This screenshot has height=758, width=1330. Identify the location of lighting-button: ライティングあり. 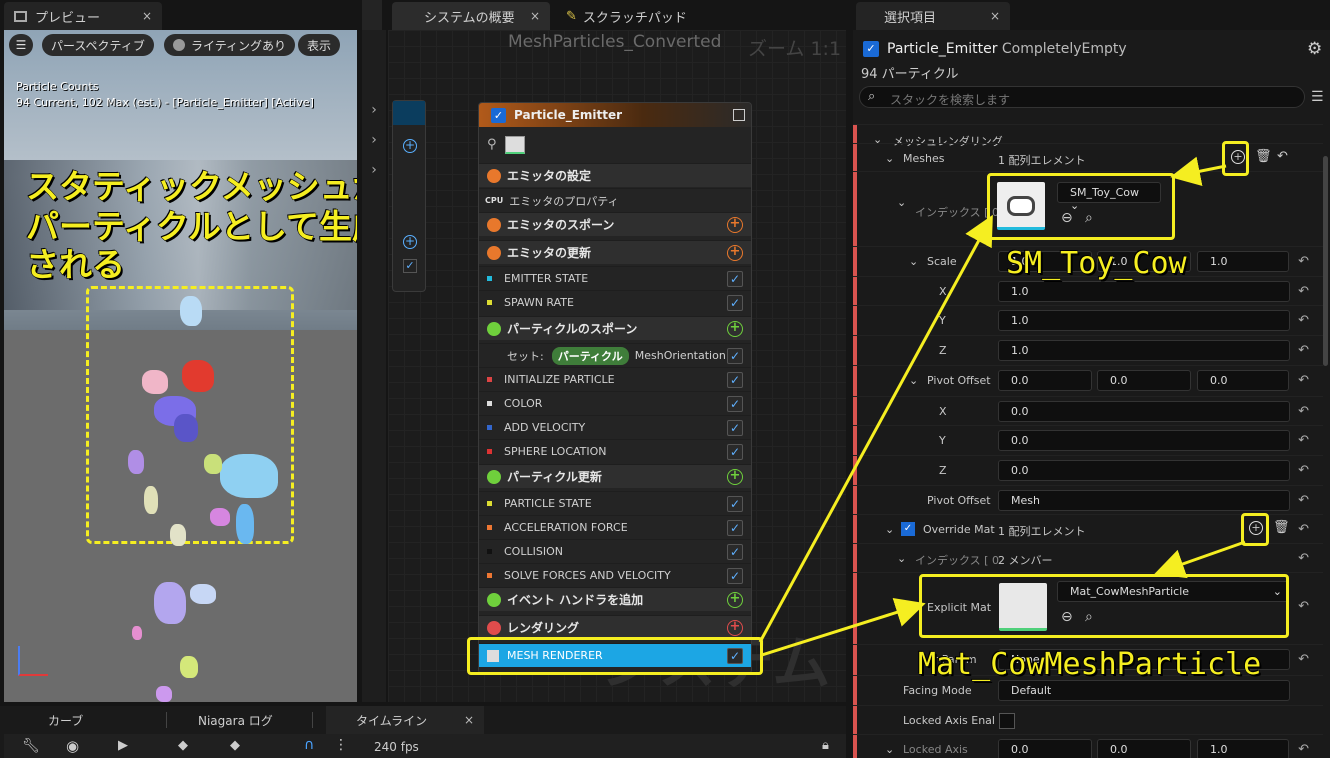
(230, 45).